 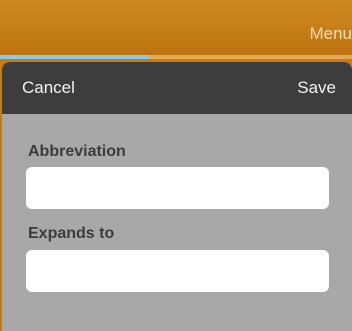 I want to click on abbreviation-input, so click(x=177, y=188).